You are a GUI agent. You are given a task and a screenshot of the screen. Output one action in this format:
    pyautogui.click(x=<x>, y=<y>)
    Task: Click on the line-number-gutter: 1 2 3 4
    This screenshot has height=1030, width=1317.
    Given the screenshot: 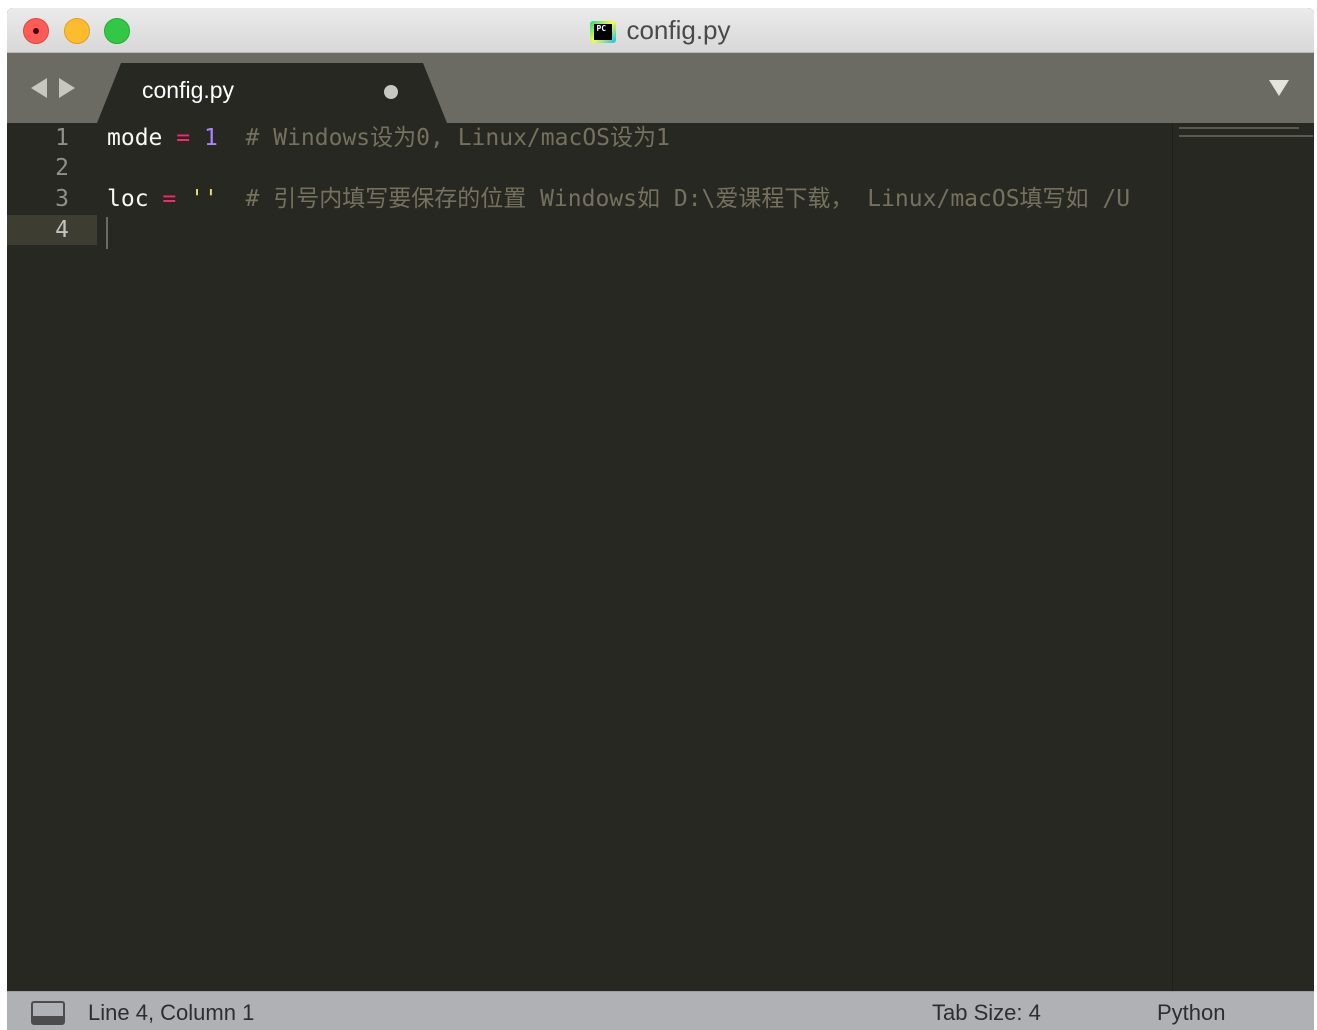 What is the action you would take?
    pyautogui.click(x=52, y=557)
    